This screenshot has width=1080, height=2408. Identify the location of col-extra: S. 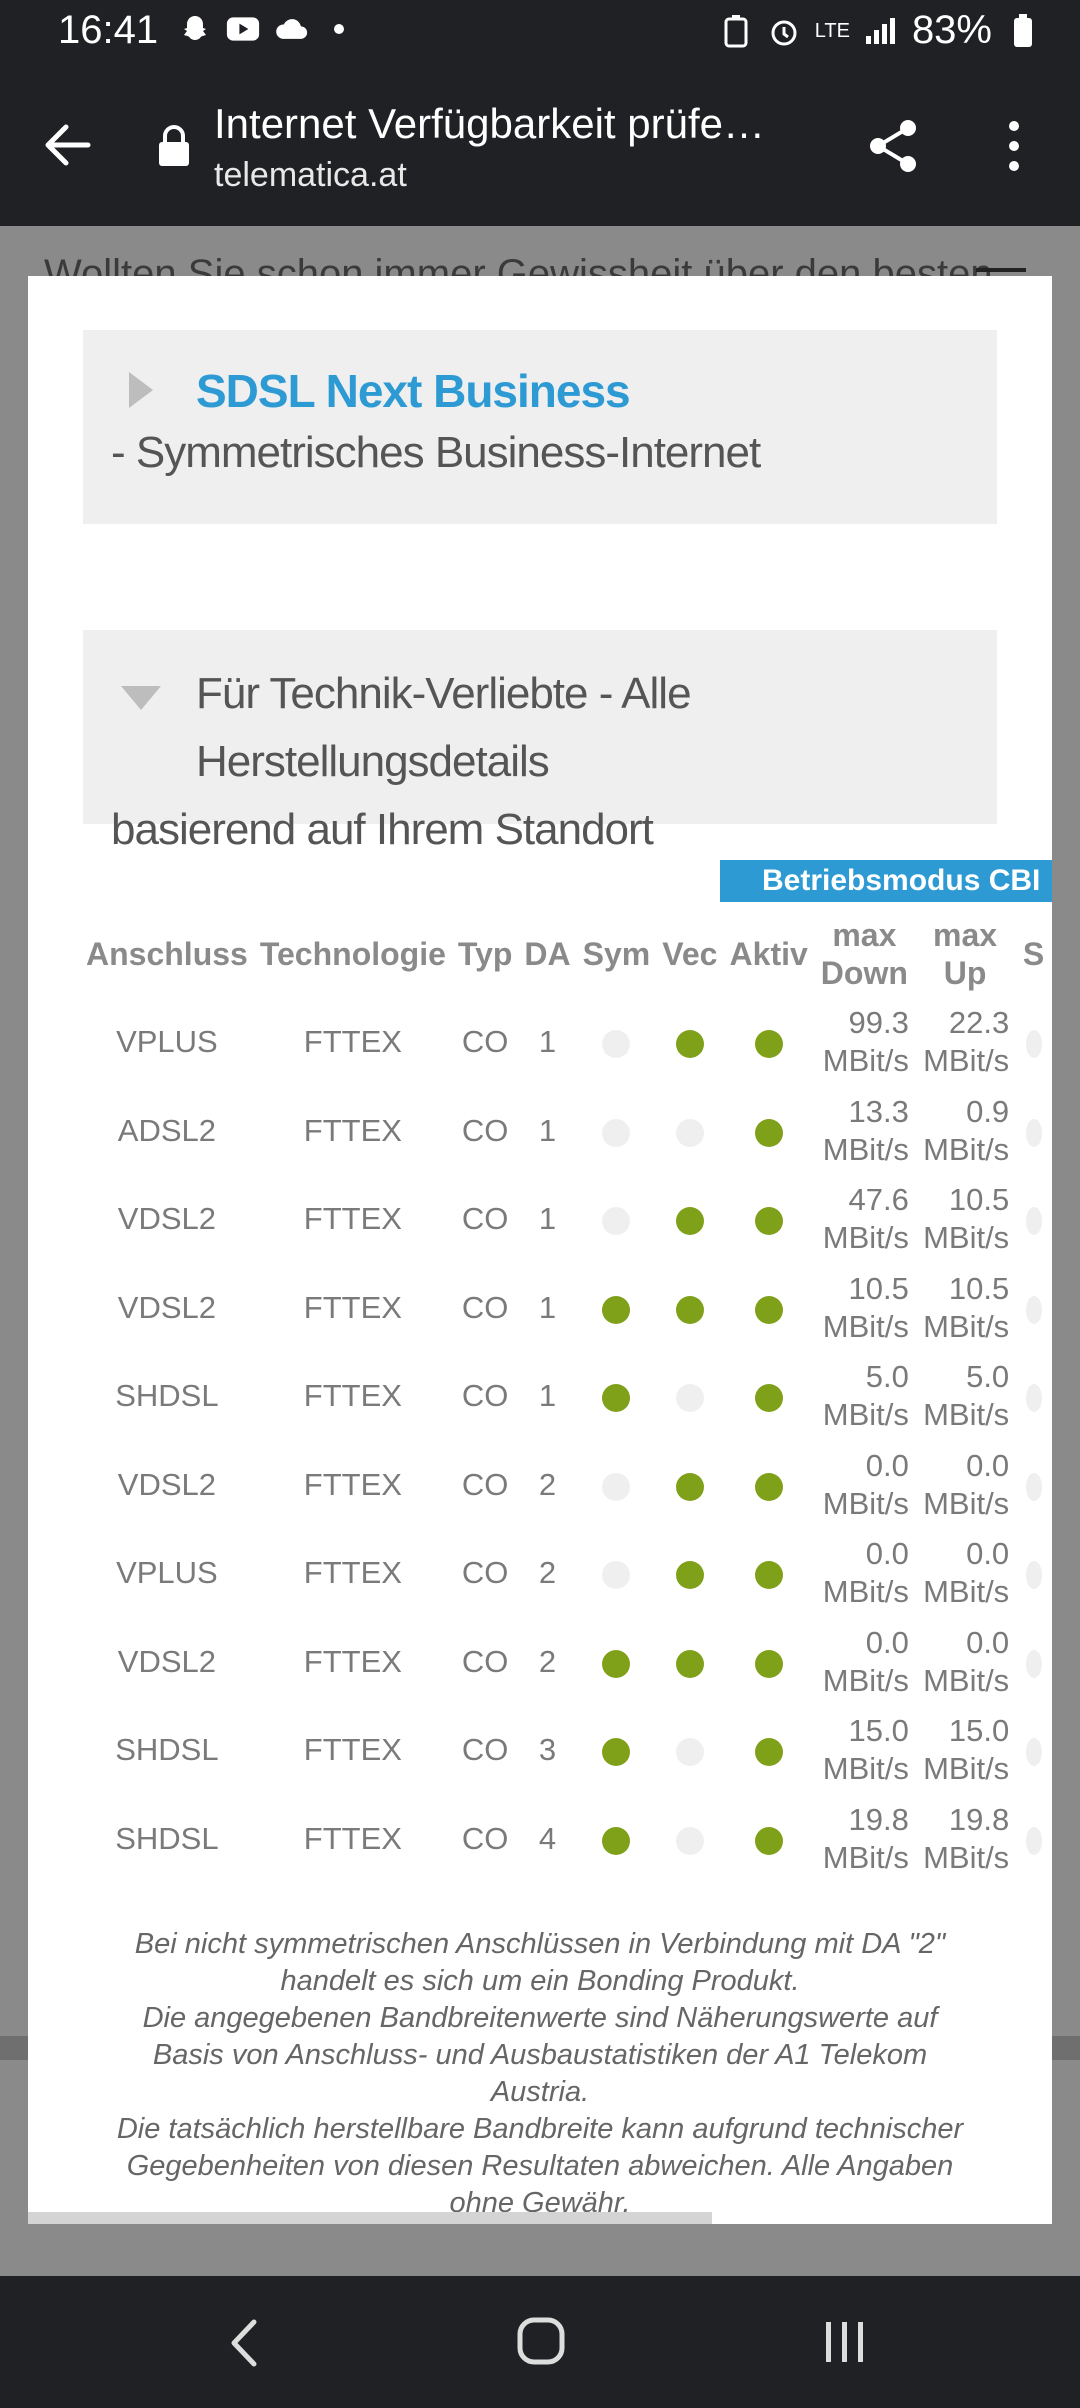
(1033, 953).